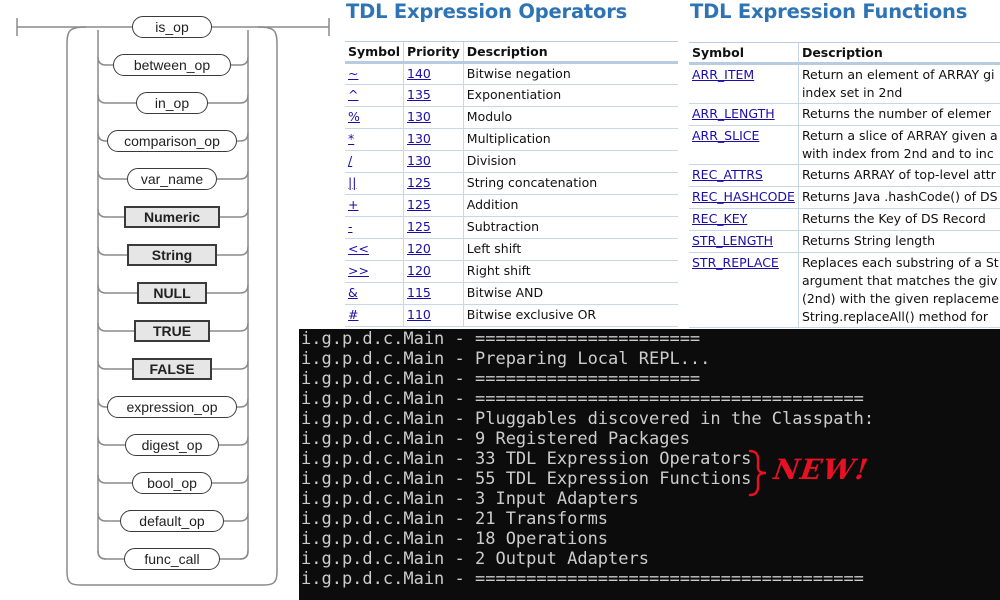  I want to click on operator-description: Bitwise AND, so click(505, 292).